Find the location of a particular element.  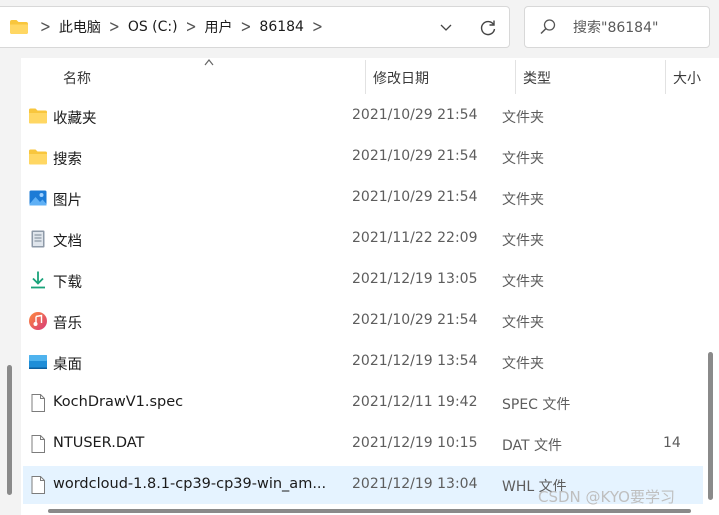

file-row: NTUSER.DAT 2021/12/19 10:15 DAT 文件 14 is located at coordinates (363, 444).